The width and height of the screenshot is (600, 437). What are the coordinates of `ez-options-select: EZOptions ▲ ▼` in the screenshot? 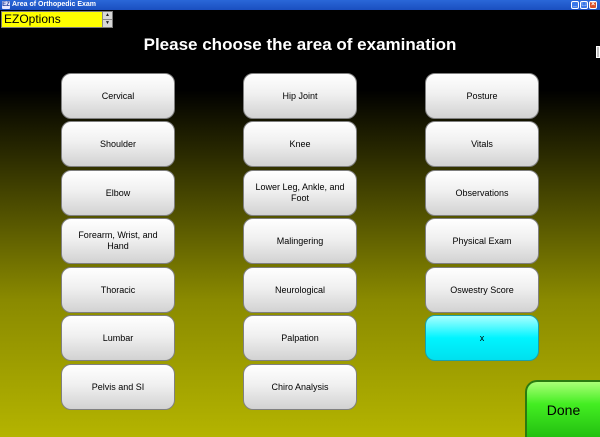 It's located at (57, 19).